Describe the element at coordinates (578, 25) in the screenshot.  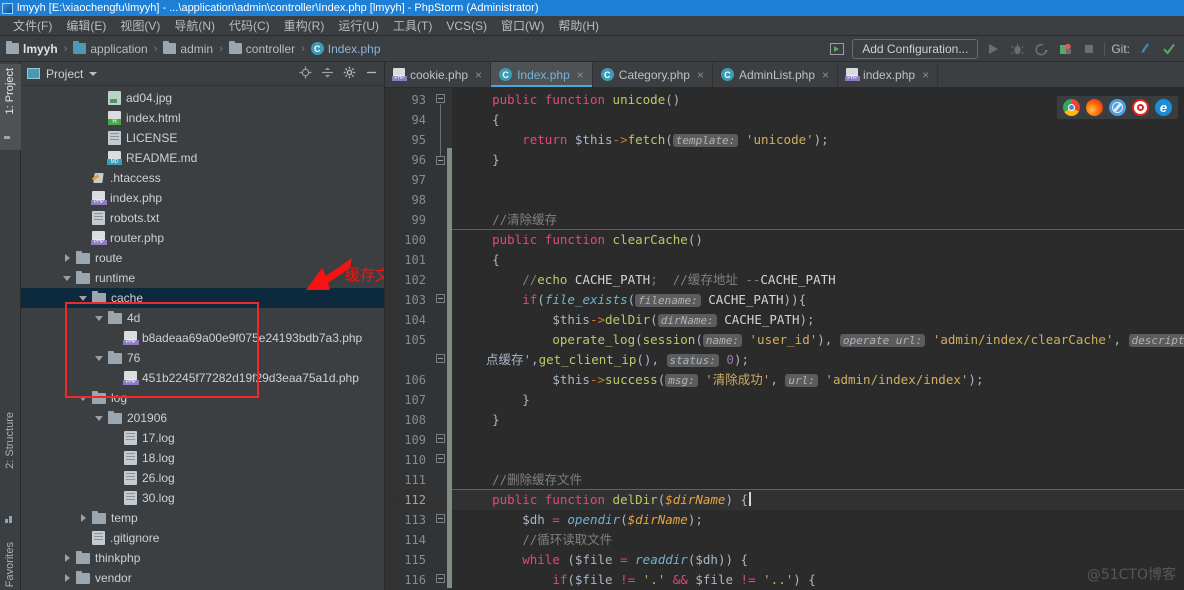
I see `menu-item-help: 帮助(H)` at that location.